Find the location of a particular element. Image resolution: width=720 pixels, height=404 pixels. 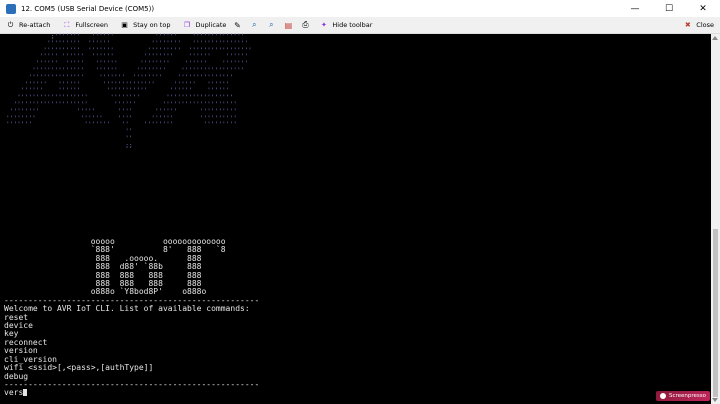

fullscreen-button: ⛶ Fullscreen is located at coordinates (85, 25).